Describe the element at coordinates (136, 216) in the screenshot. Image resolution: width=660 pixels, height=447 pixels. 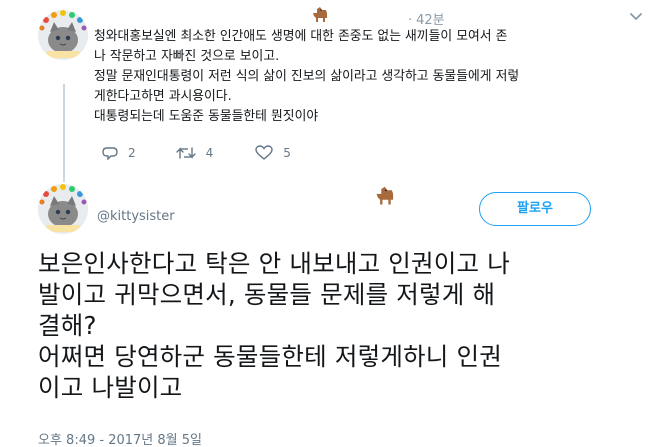
I see `user-handle: @kittysister` at that location.